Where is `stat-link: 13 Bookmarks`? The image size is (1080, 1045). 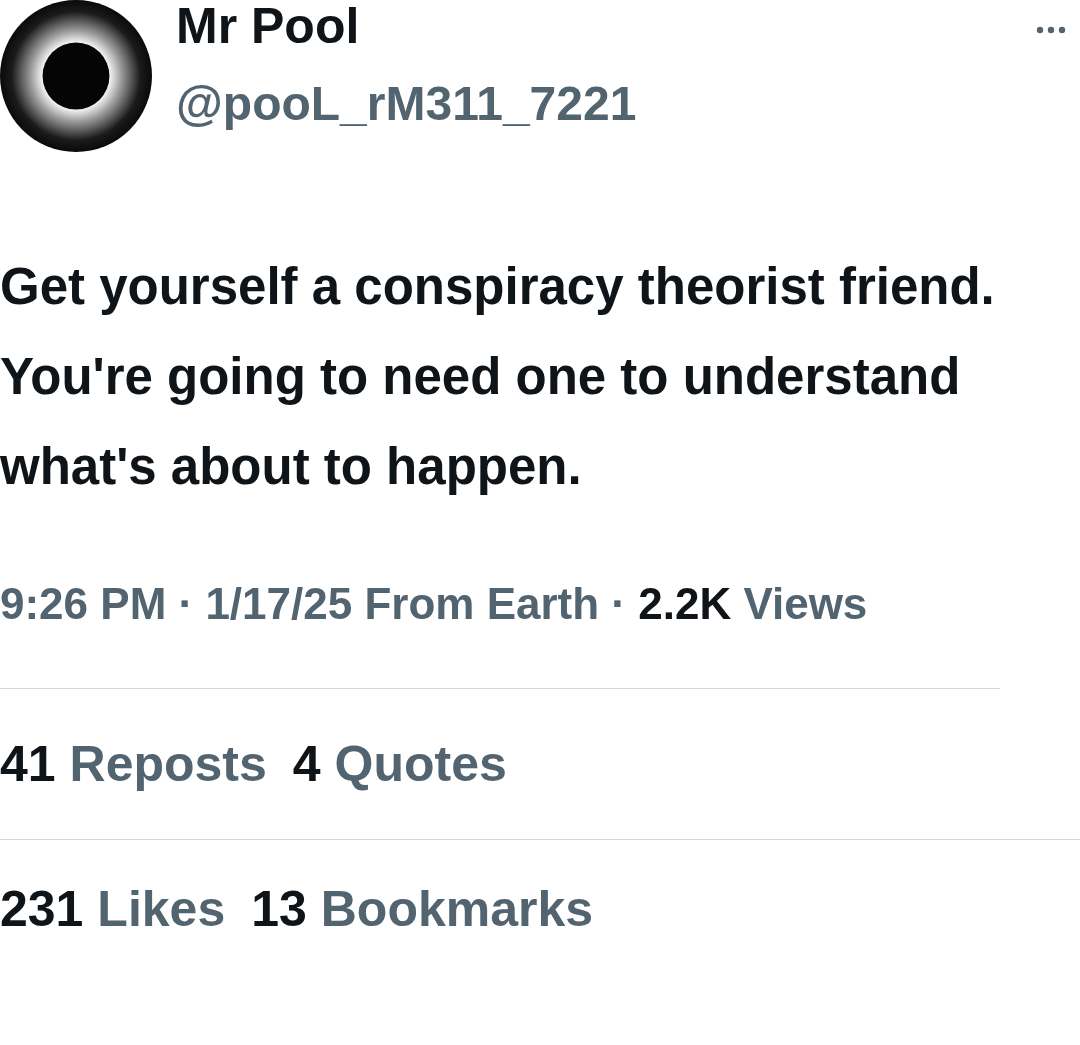 stat-link: 13 Bookmarks is located at coordinates (422, 909).